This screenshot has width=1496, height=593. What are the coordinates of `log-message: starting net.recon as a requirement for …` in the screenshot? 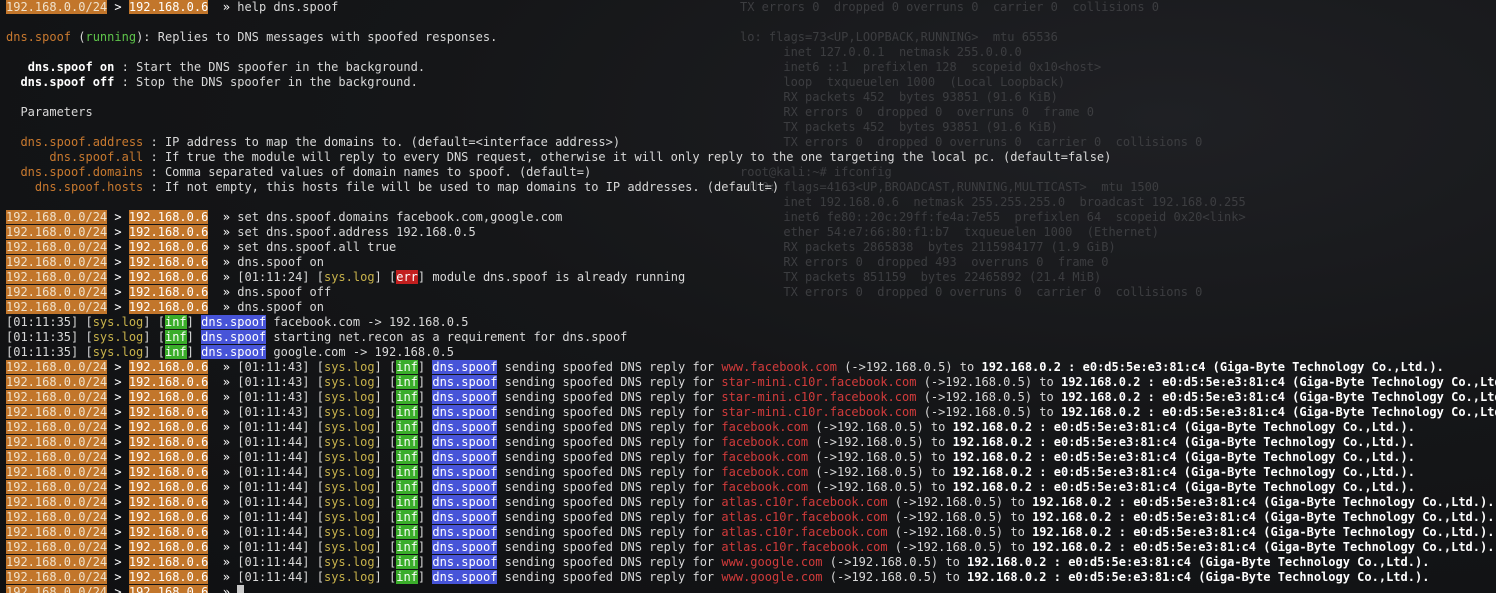 It's located at (447, 337).